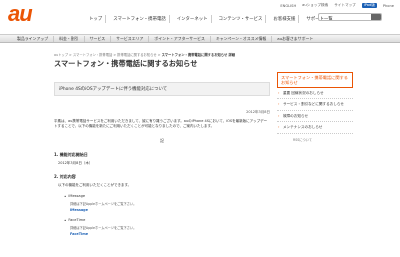  I want to click on facetime-logo: FaceTime, so click(79, 233).